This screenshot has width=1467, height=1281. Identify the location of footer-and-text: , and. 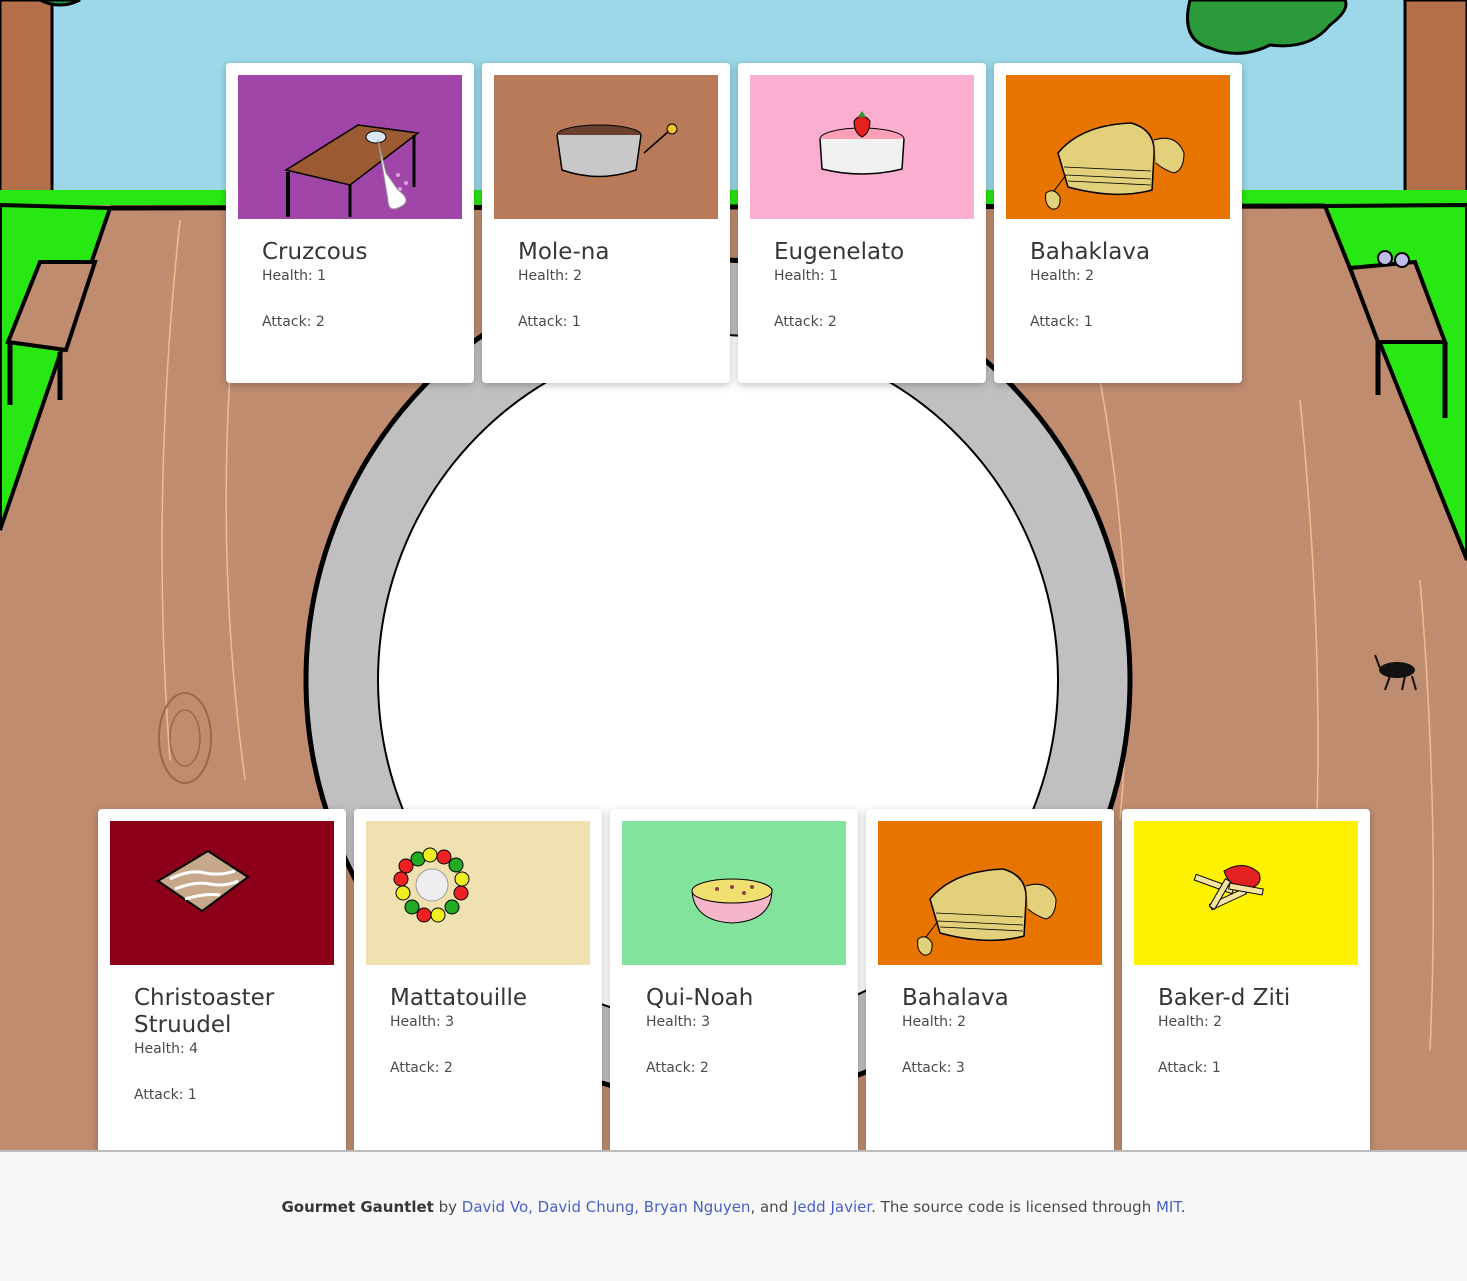
(771, 1207).